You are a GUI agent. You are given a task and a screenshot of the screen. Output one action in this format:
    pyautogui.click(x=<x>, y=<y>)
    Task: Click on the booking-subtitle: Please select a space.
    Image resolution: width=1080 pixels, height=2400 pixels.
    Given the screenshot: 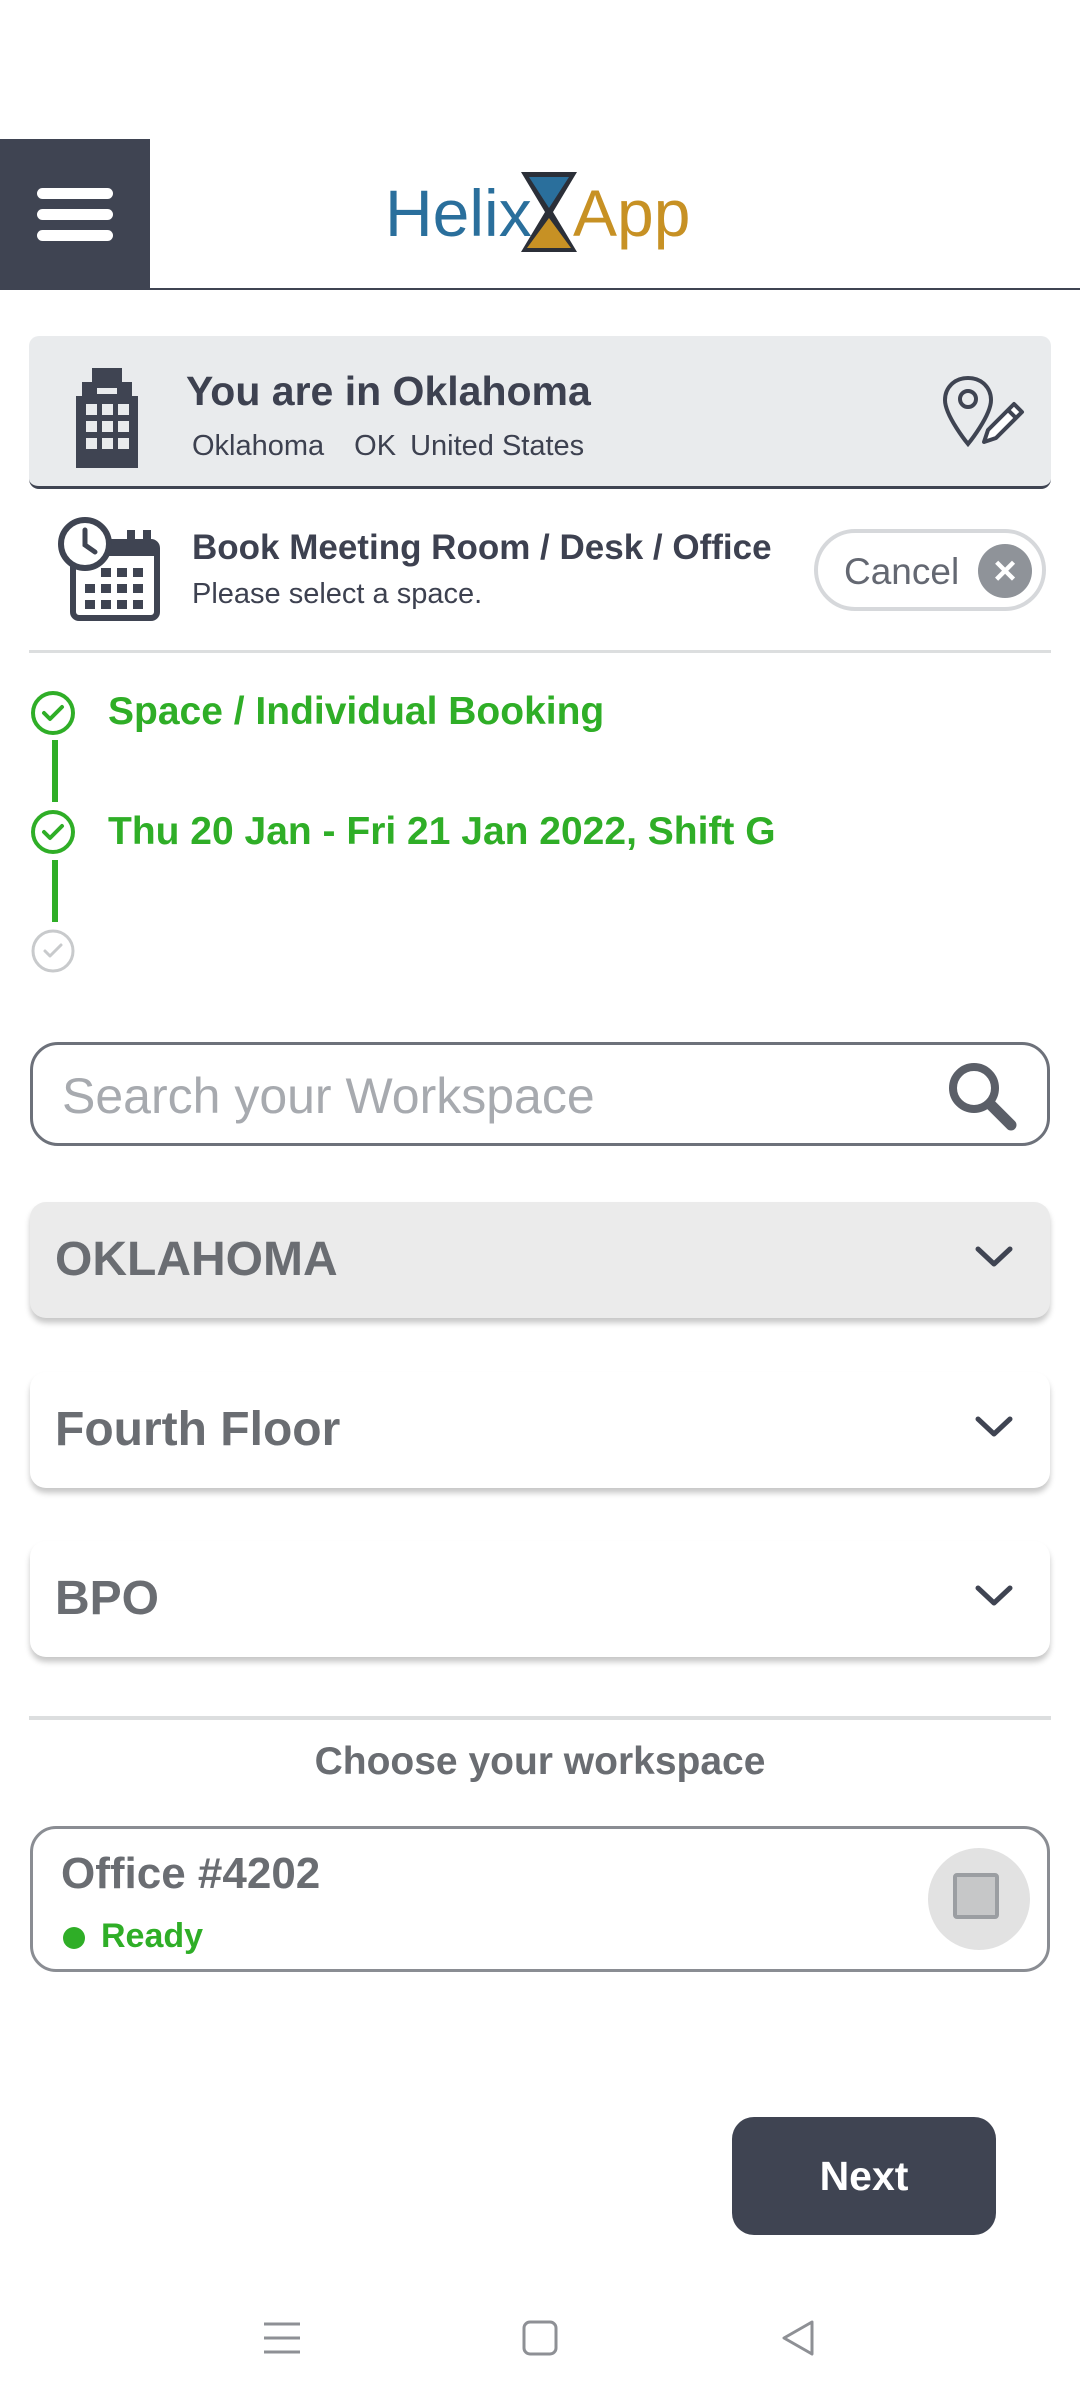 What is the action you would take?
    pyautogui.click(x=337, y=594)
    